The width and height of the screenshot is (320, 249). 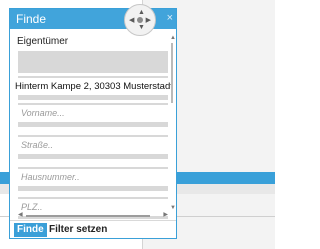 I want to click on address-value: Hinterm Kampe 2, 30303 Musterstadt, so click(x=94, y=86).